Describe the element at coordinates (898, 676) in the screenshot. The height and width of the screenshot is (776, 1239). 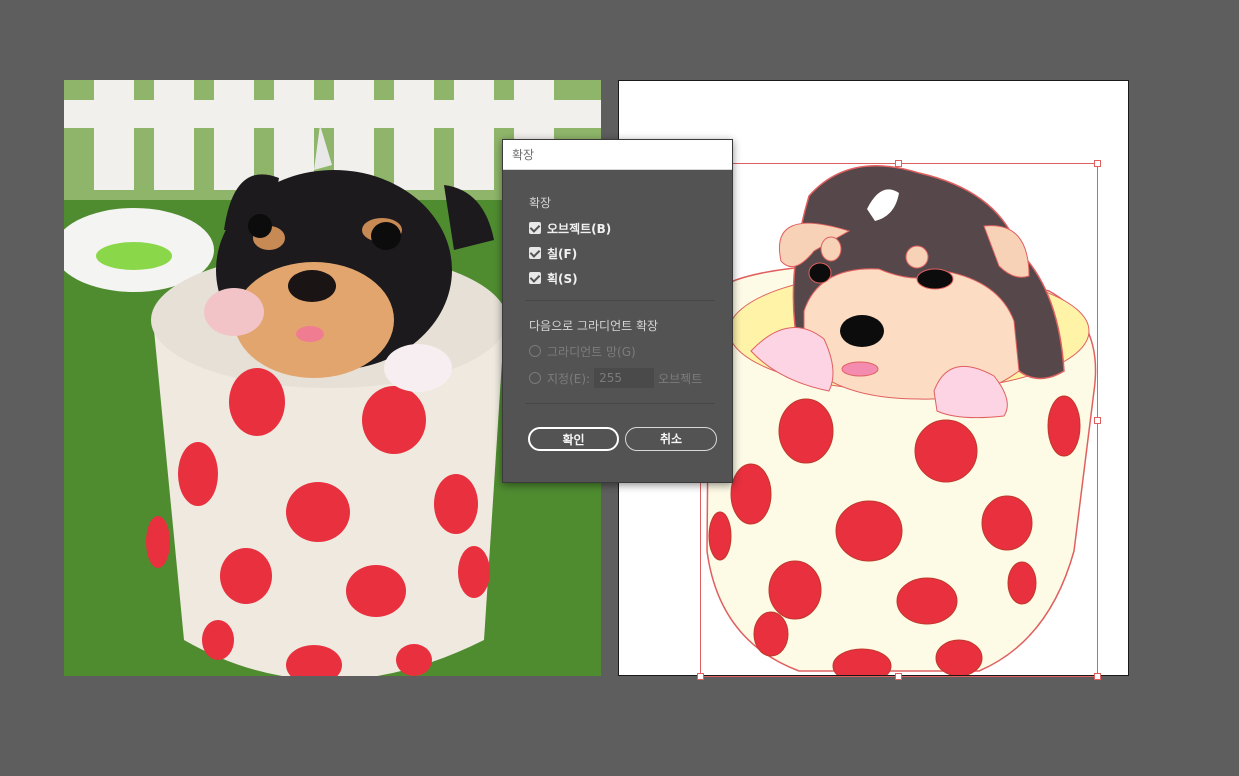
I see `resize-handle-bottom-center` at that location.